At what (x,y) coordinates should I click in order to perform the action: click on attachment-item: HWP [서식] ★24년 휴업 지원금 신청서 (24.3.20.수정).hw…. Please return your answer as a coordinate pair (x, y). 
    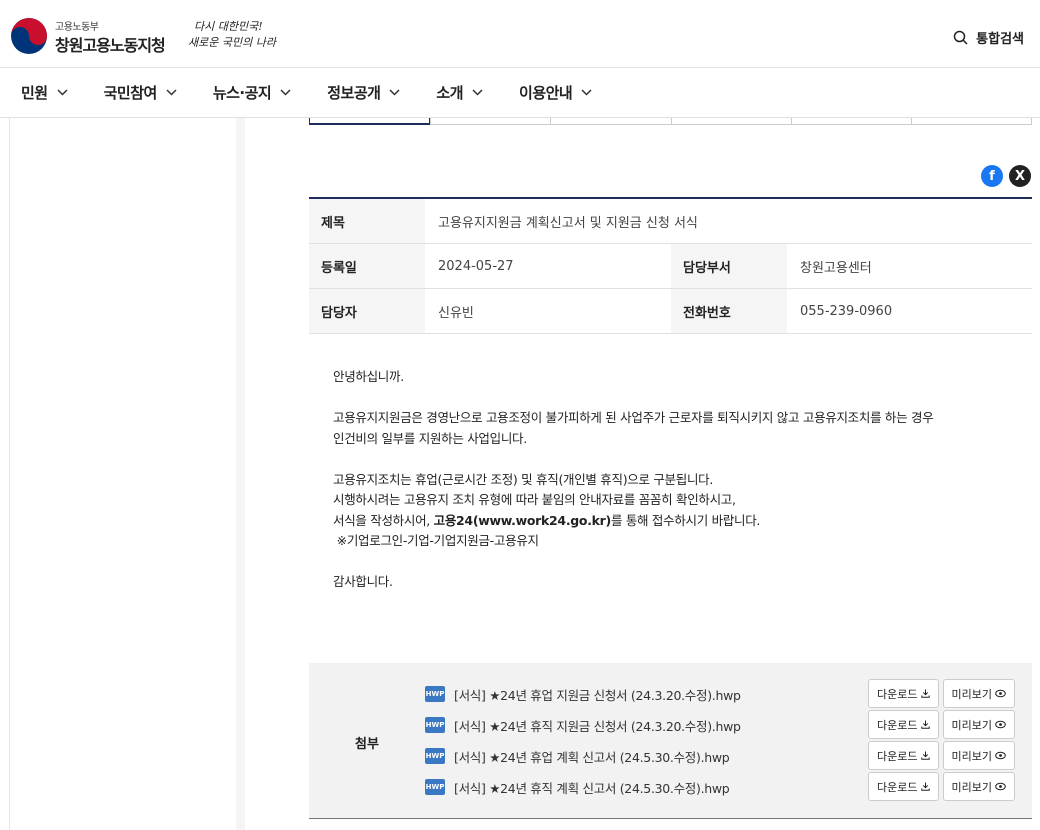
    Looking at the image, I should click on (720, 694).